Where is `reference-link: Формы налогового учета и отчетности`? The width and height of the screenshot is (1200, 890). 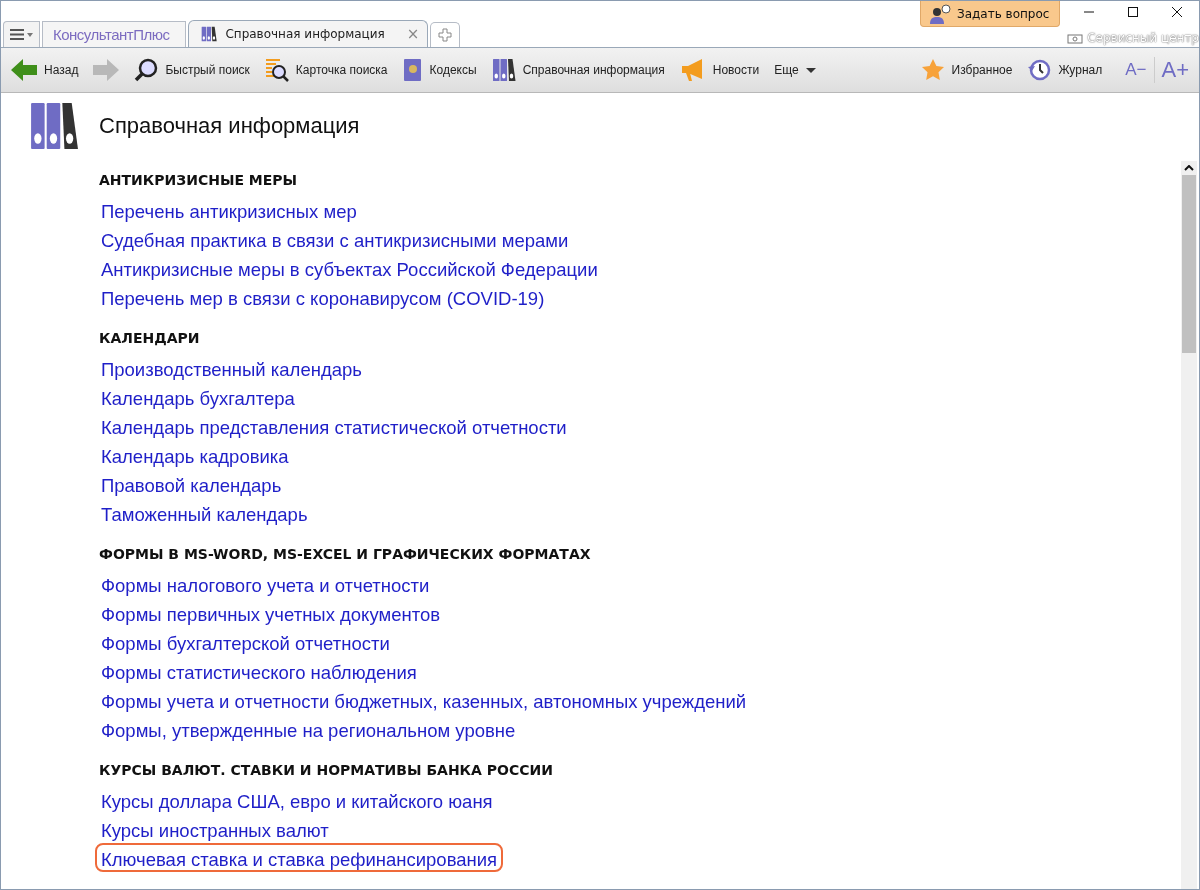 reference-link: Формы налогового учета и отчетности is located at coordinates (265, 583).